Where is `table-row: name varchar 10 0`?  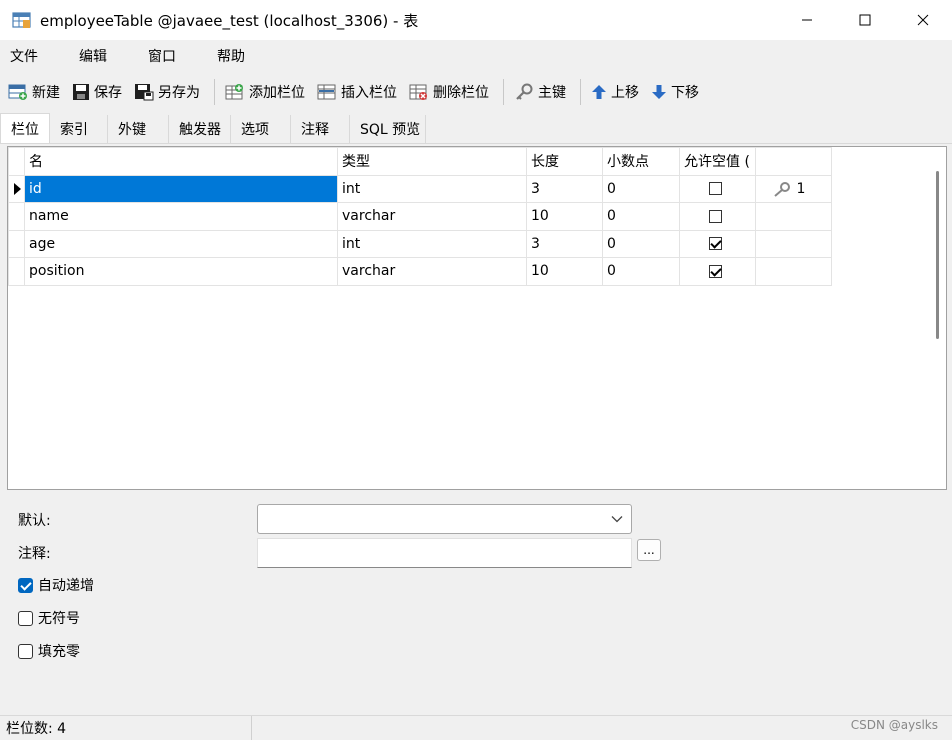
table-row: name varchar 10 0 is located at coordinates (420, 216).